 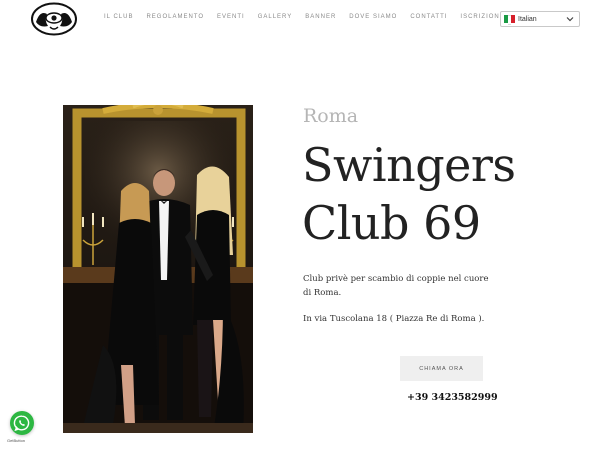 I want to click on page-title: Swingers Club 69, so click(x=447, y=194).